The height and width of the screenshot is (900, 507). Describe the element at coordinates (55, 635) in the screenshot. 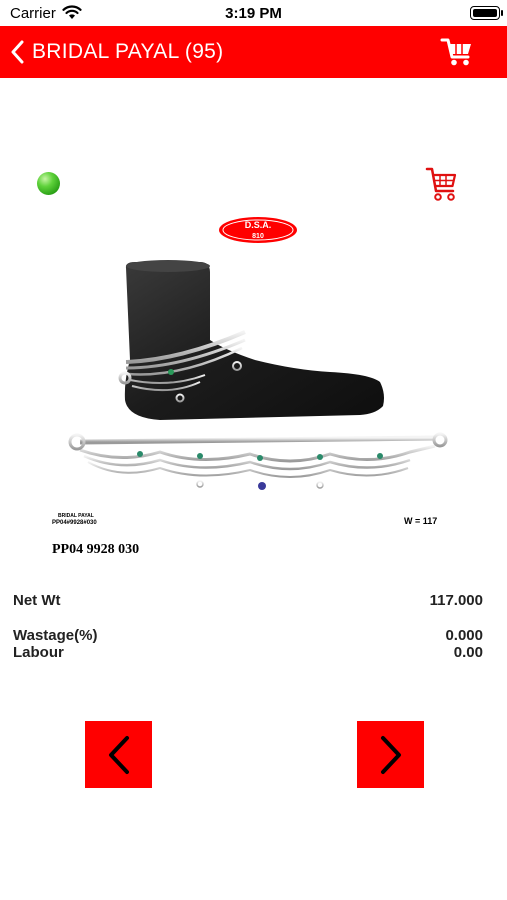

I see `wastage-label: Wastage(%)` at that location.